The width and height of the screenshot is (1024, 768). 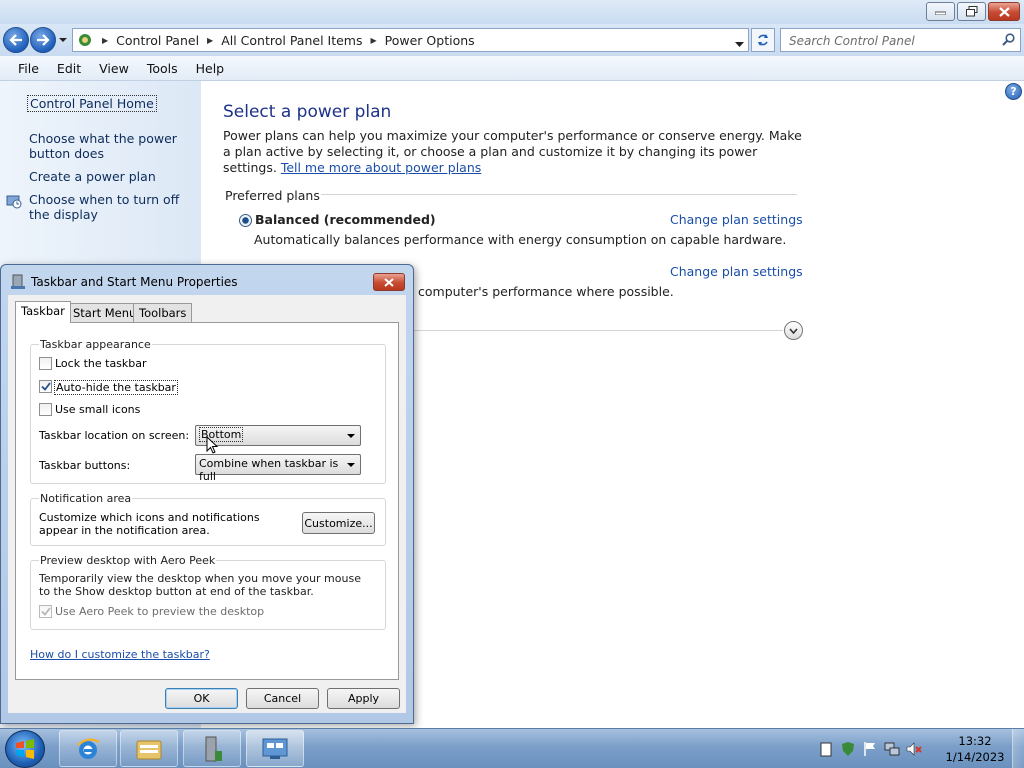 What do you see at coordinates (291, 40) in the screenshot?
I see `breadcrumb-all-items: All Control Panel Items` at bounding box center [291, 40].